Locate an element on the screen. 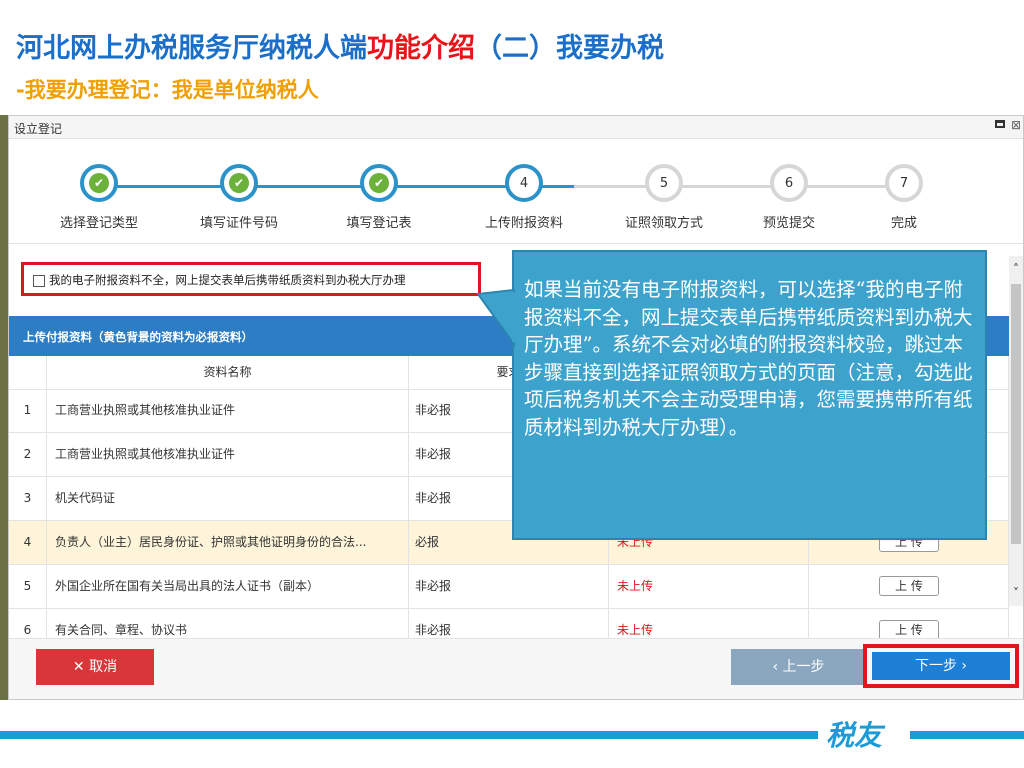  slide-title: 河北网上办税服务厅纳税人端功能介绍（二）我要办税 is located at coordinates (340, 45).